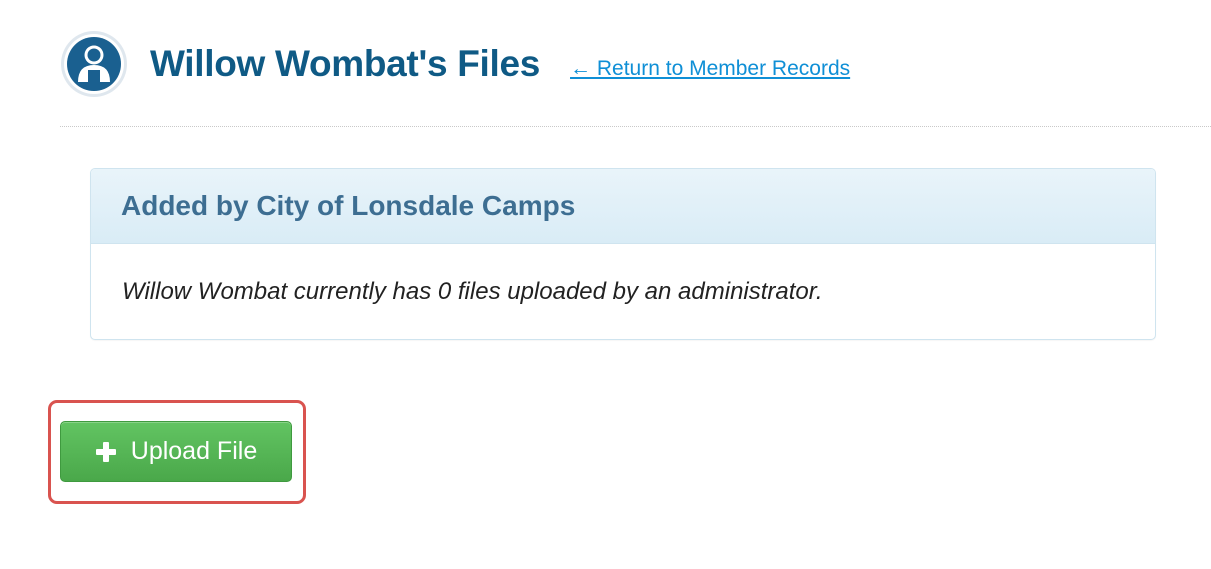 The height and width of the screenshot is (569, 1211). I want to click on upload-file-button: Upload File, so click(176, 451).